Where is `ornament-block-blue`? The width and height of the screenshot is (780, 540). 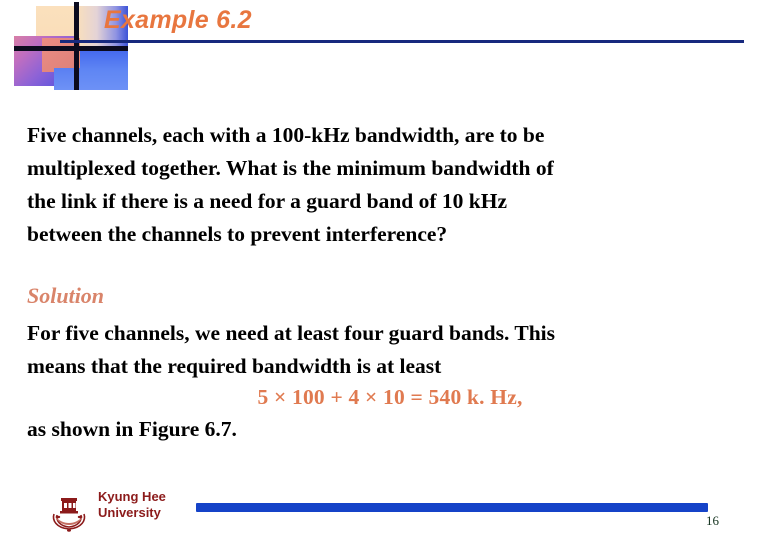
ornament-block-blue is located at coordinates (104, 68).